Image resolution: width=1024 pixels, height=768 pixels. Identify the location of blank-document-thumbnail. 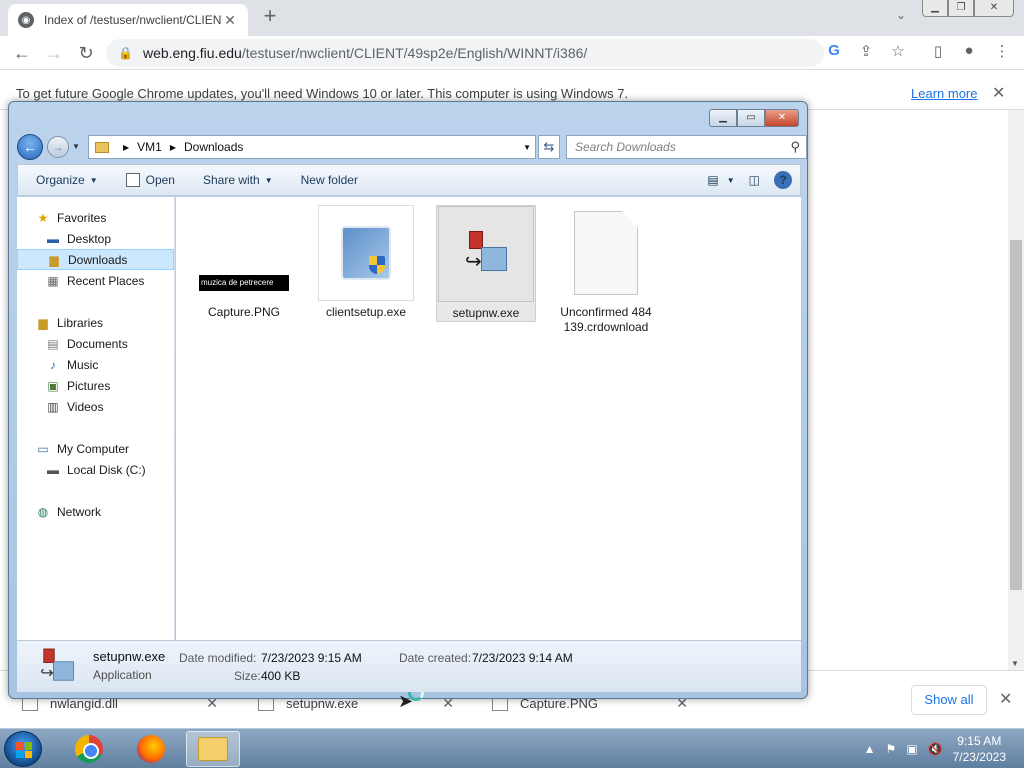
(606, 253).